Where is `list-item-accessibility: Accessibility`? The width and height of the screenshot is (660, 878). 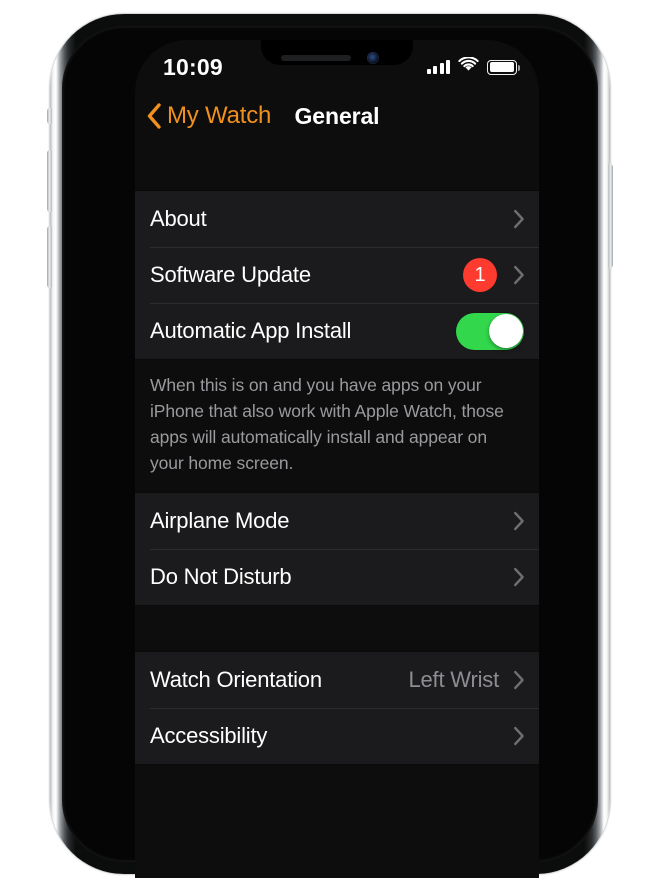
list-item-accessibility: Accessibility is located at coordinates (337, 736).